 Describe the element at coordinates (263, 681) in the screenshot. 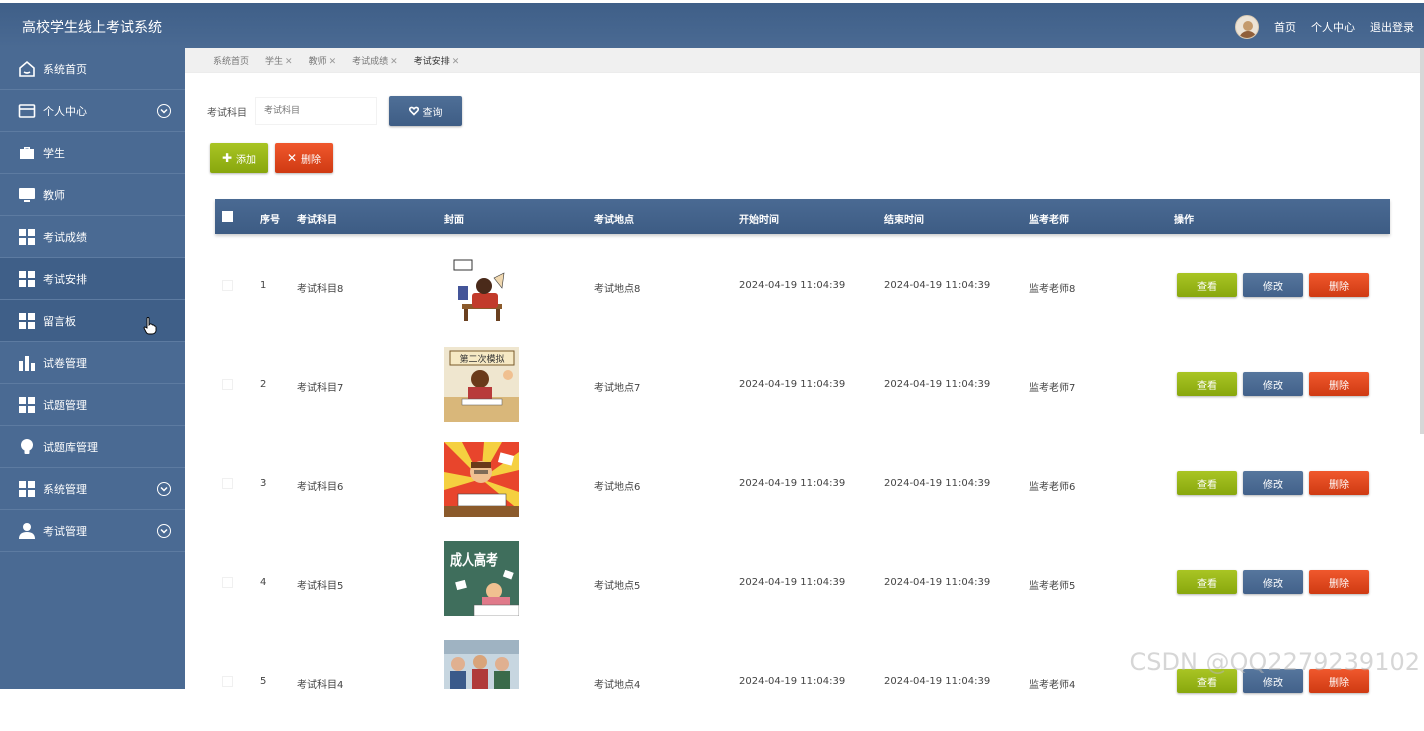

I see `row-number: 5` at that location.